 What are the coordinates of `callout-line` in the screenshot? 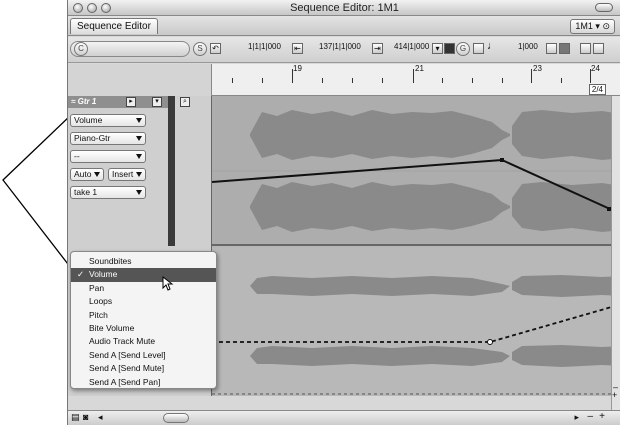 It's located at (37, 191).